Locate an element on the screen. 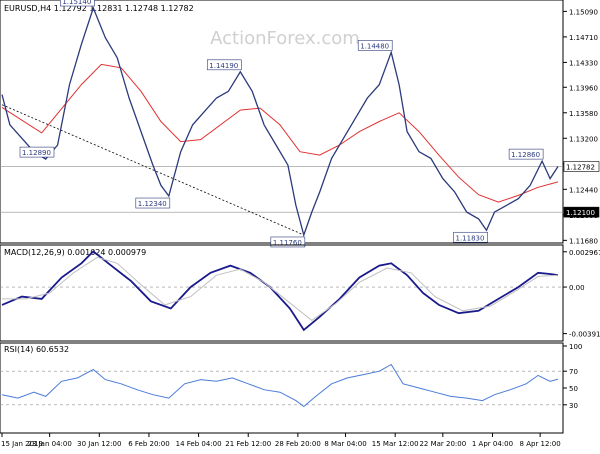 The width and height of the screenshot is (600, 454). annotation-label: 1.15140 is located at coordinates (76, 3).